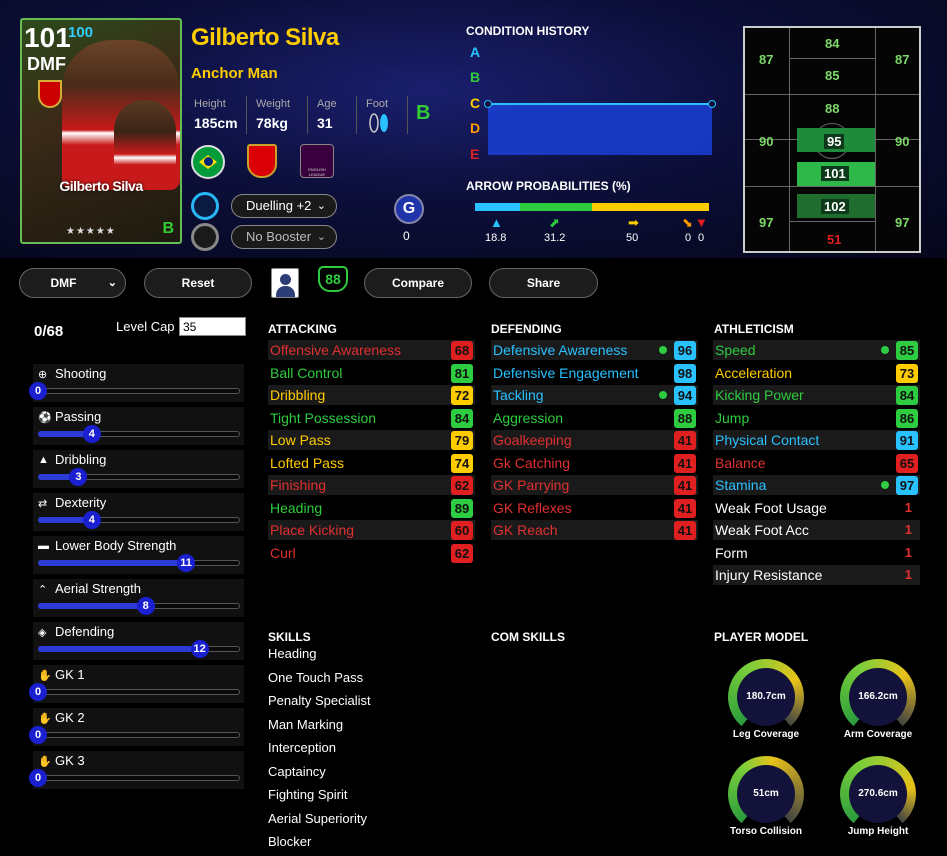 The image size is (947, 856). I want to click on stat-row: Lofted Pass 74, so click(371, 463).